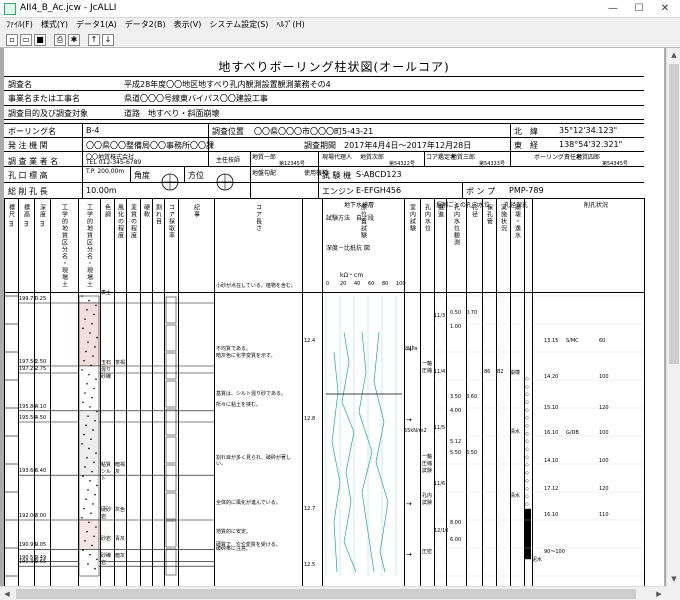  What do you see at coordinates (28, 562) in the screenshot?
I see `stratum-elevation: 190.35` at bounding box center [28, 562].